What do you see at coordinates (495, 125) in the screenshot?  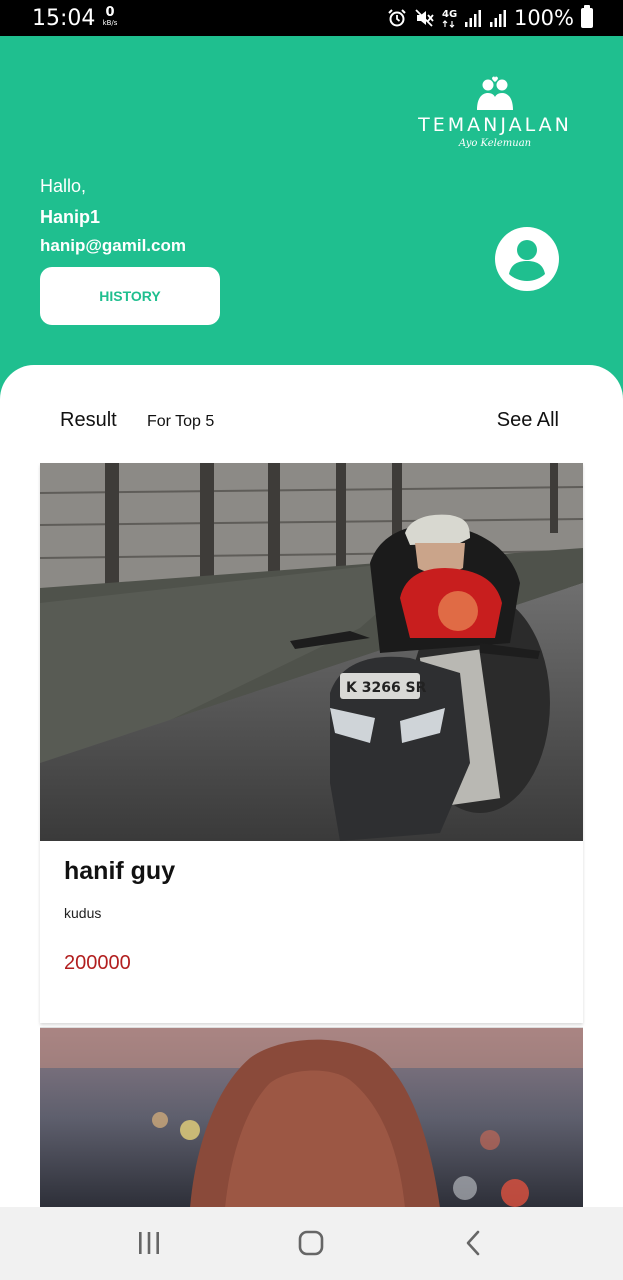 I see `logo-title: TEMANJALAN` at bounding box center [495, 125].